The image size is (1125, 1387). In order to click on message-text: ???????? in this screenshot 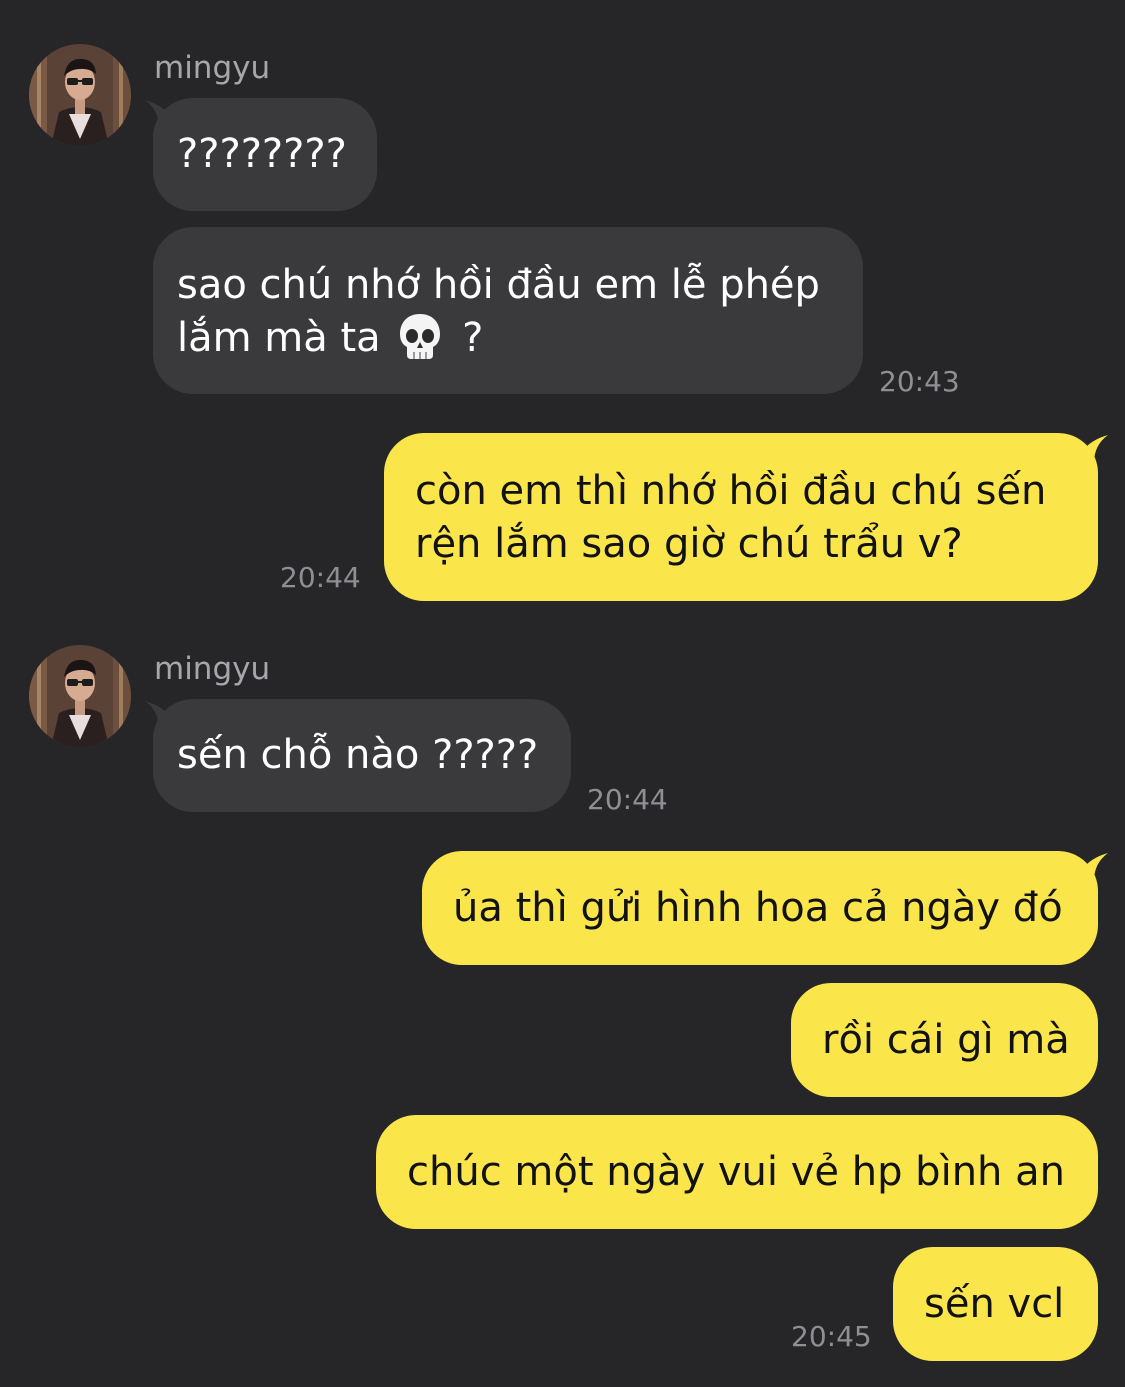, I will do `click(262, 154)`.